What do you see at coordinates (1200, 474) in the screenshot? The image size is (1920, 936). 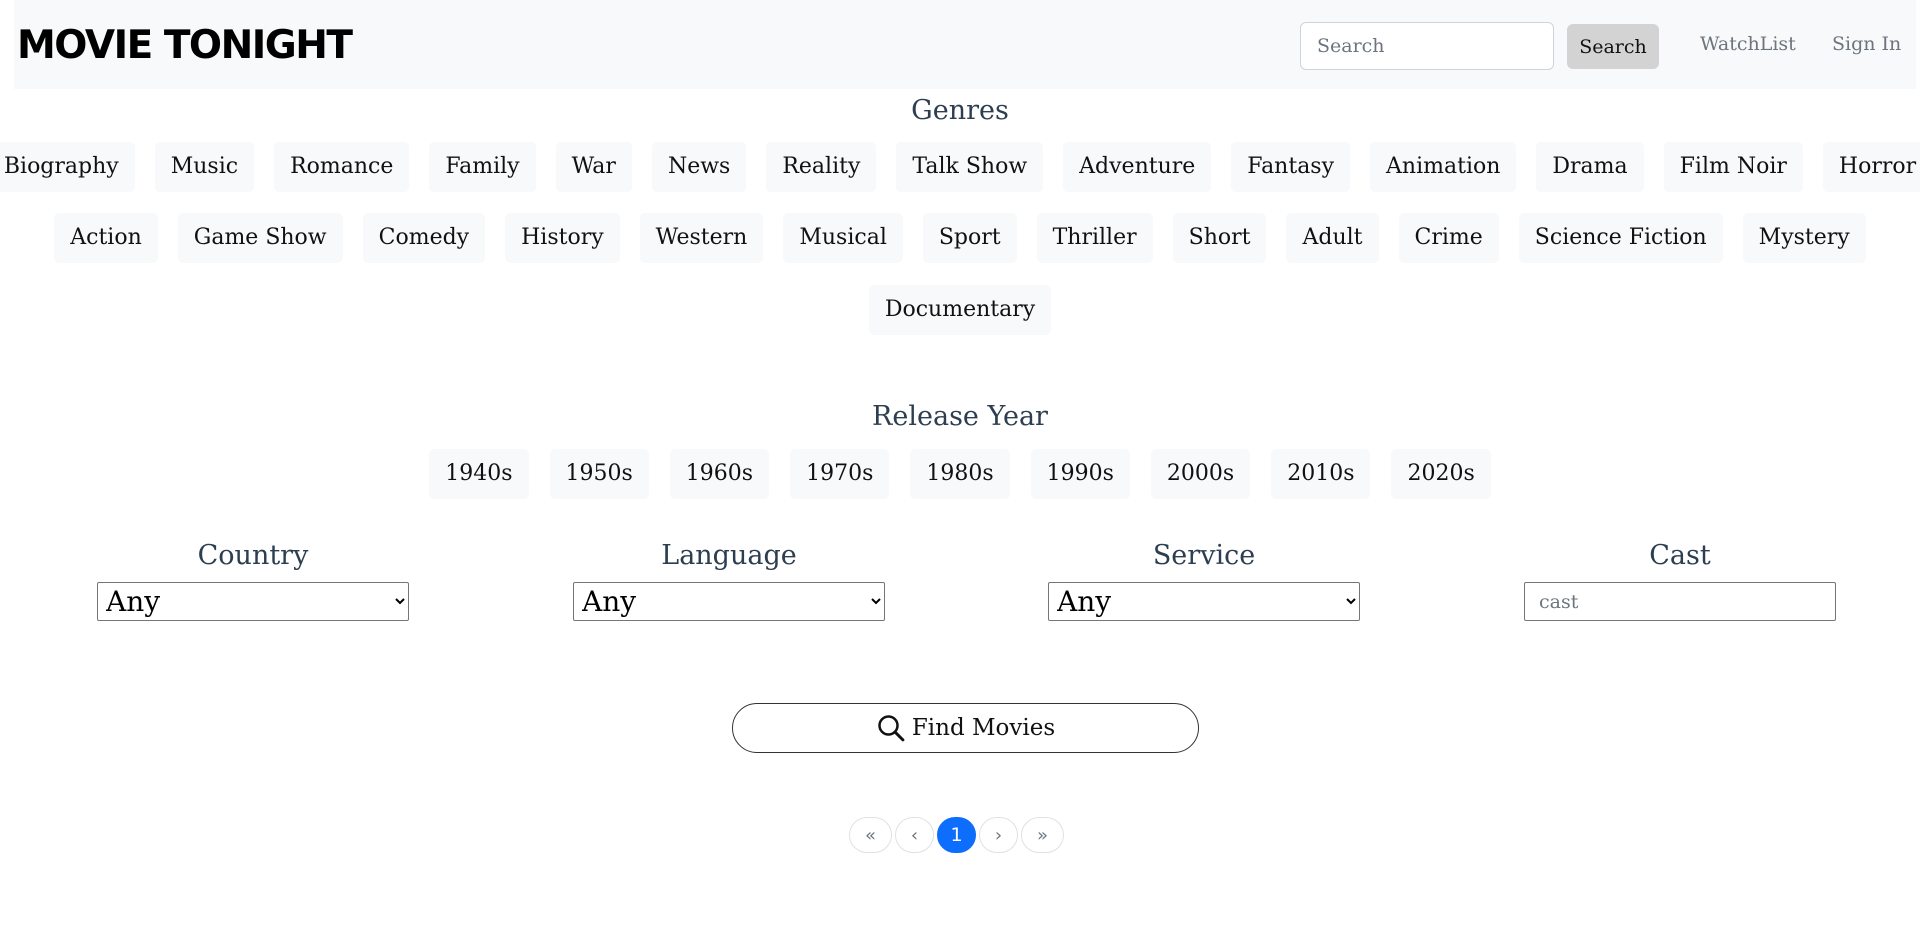 I see `decade-chip: 2000s` at bounding box center [1200, 474].